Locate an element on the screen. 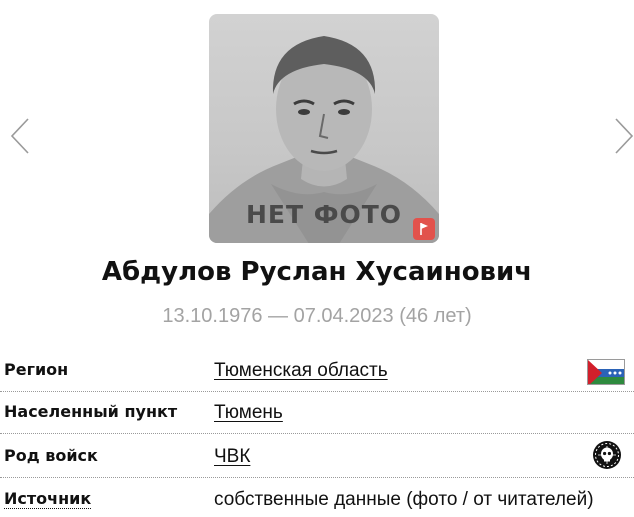  detail-row-branch: Род войск ЧВК is located at coordinates (317, 457).